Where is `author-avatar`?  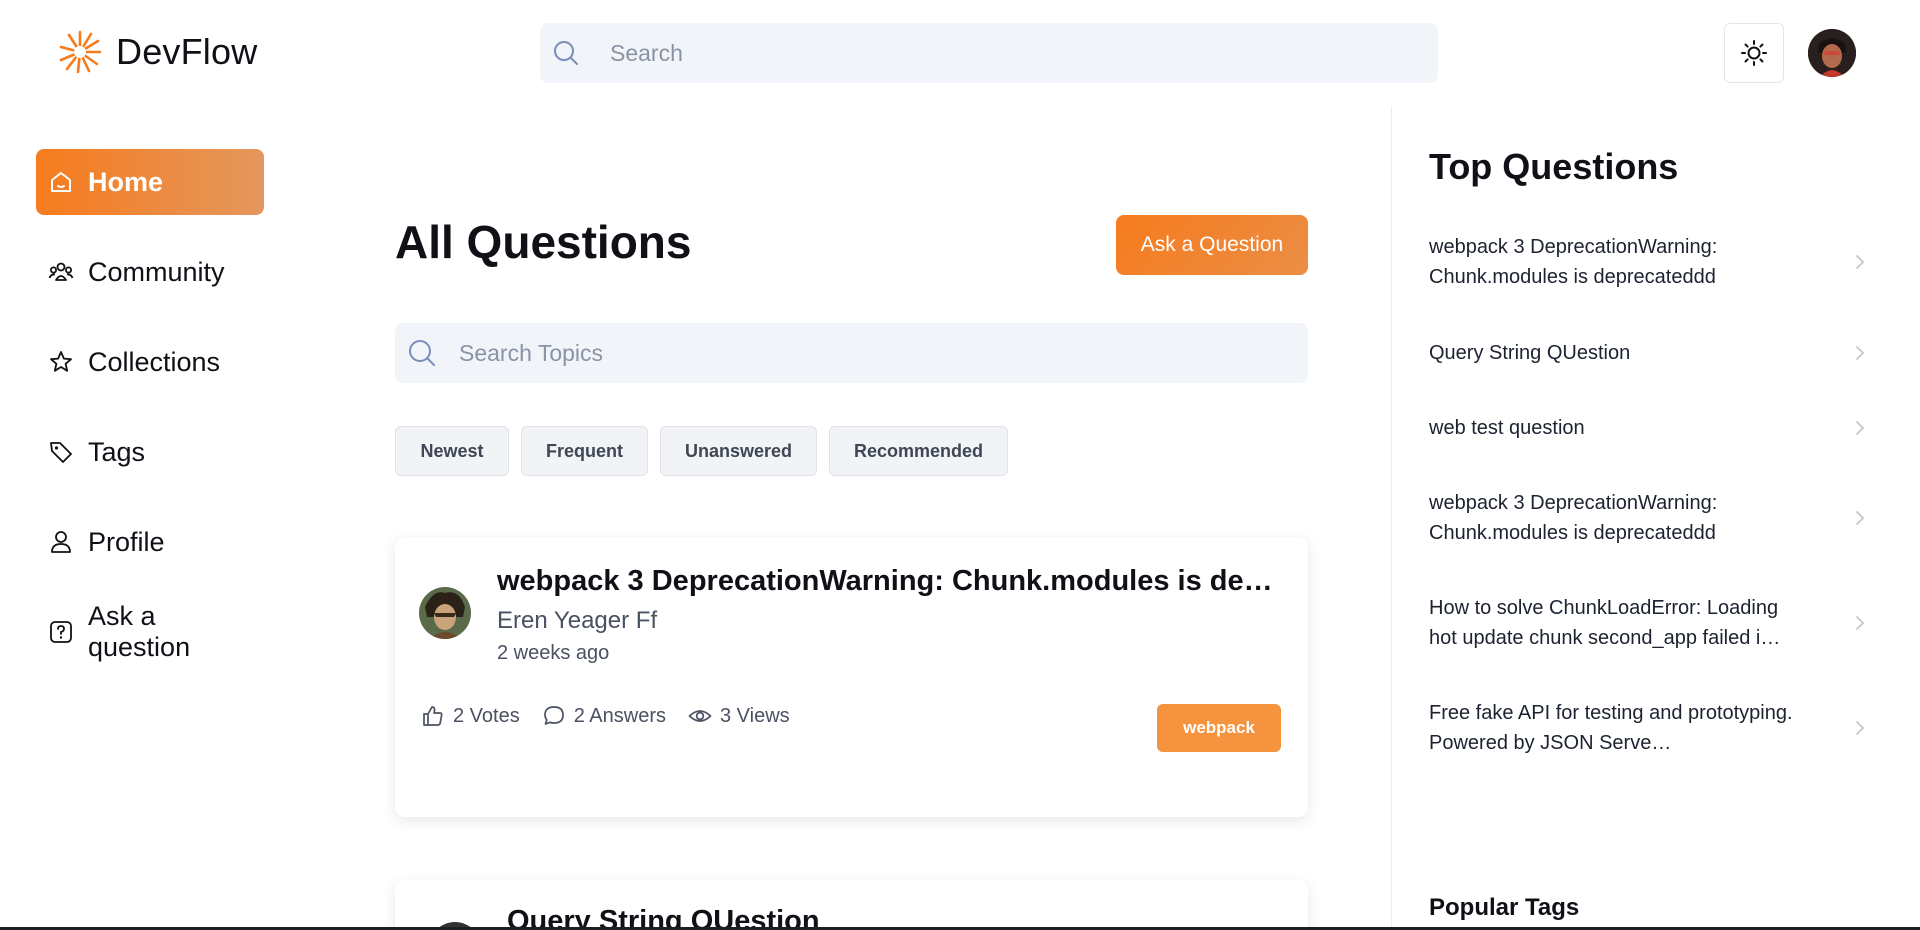
author-avatar is located at coordinates (445, 613).